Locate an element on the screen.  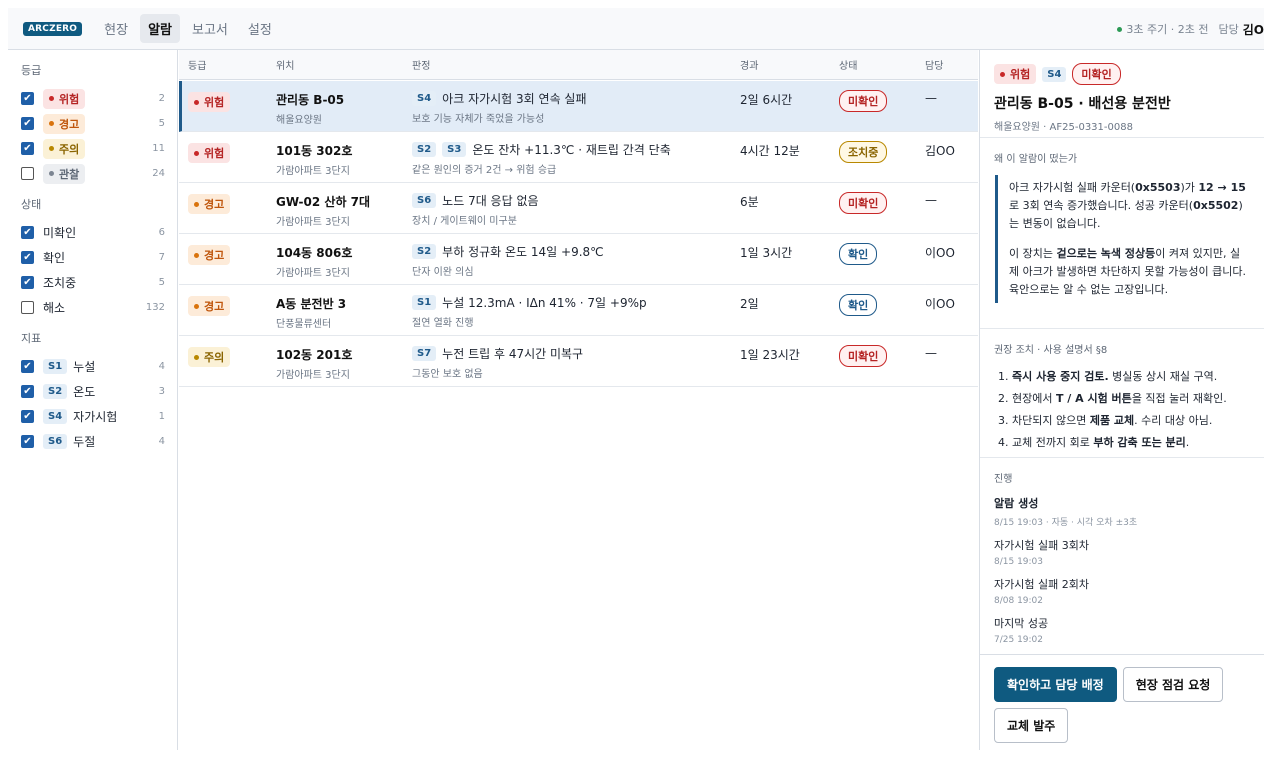
action-step: 1. 즉시 사용 중지 검토. 병실동 상시 재실 구역. is located at coordinates (1108, 376).